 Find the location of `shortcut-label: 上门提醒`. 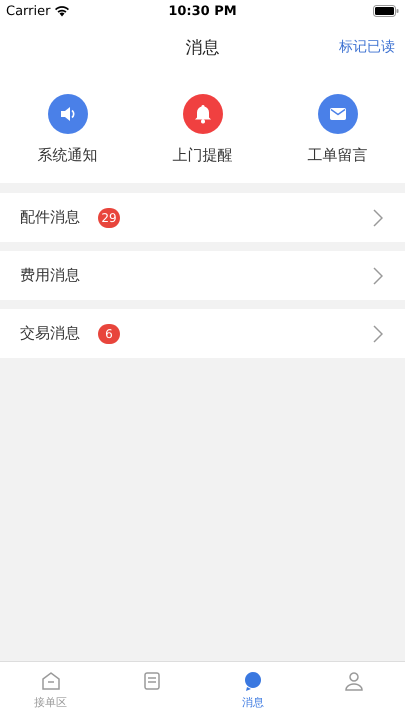

shortcut-label: 上门提醒 is located at coordinates (202, 155).